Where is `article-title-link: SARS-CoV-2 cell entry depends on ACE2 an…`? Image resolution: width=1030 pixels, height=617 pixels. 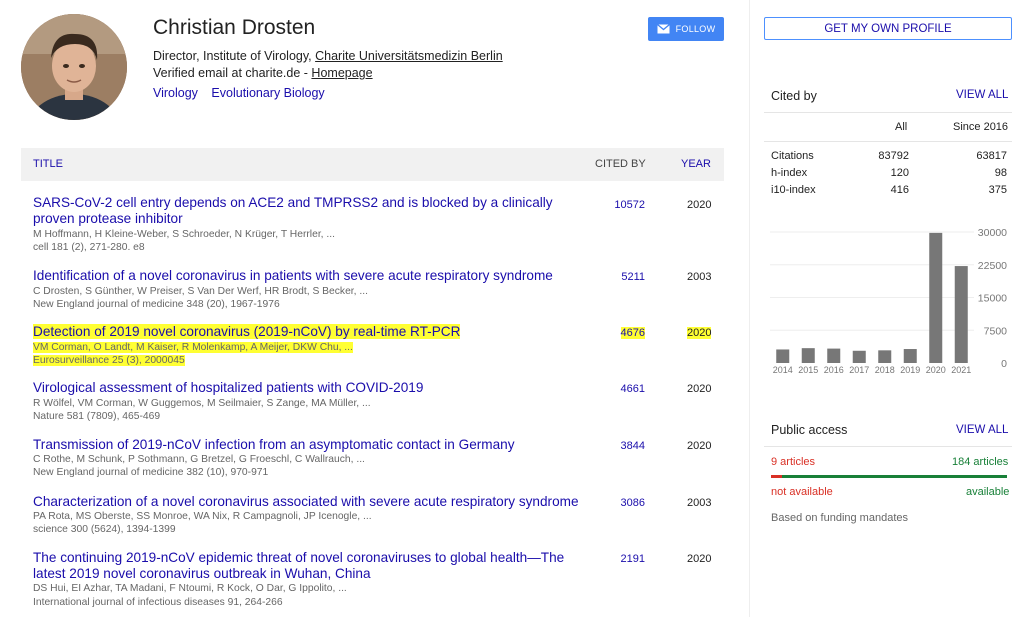
article-title-link: SARS-CoV-2 cell entry depends on ACE2 an… is located at coordinates (303, 211).